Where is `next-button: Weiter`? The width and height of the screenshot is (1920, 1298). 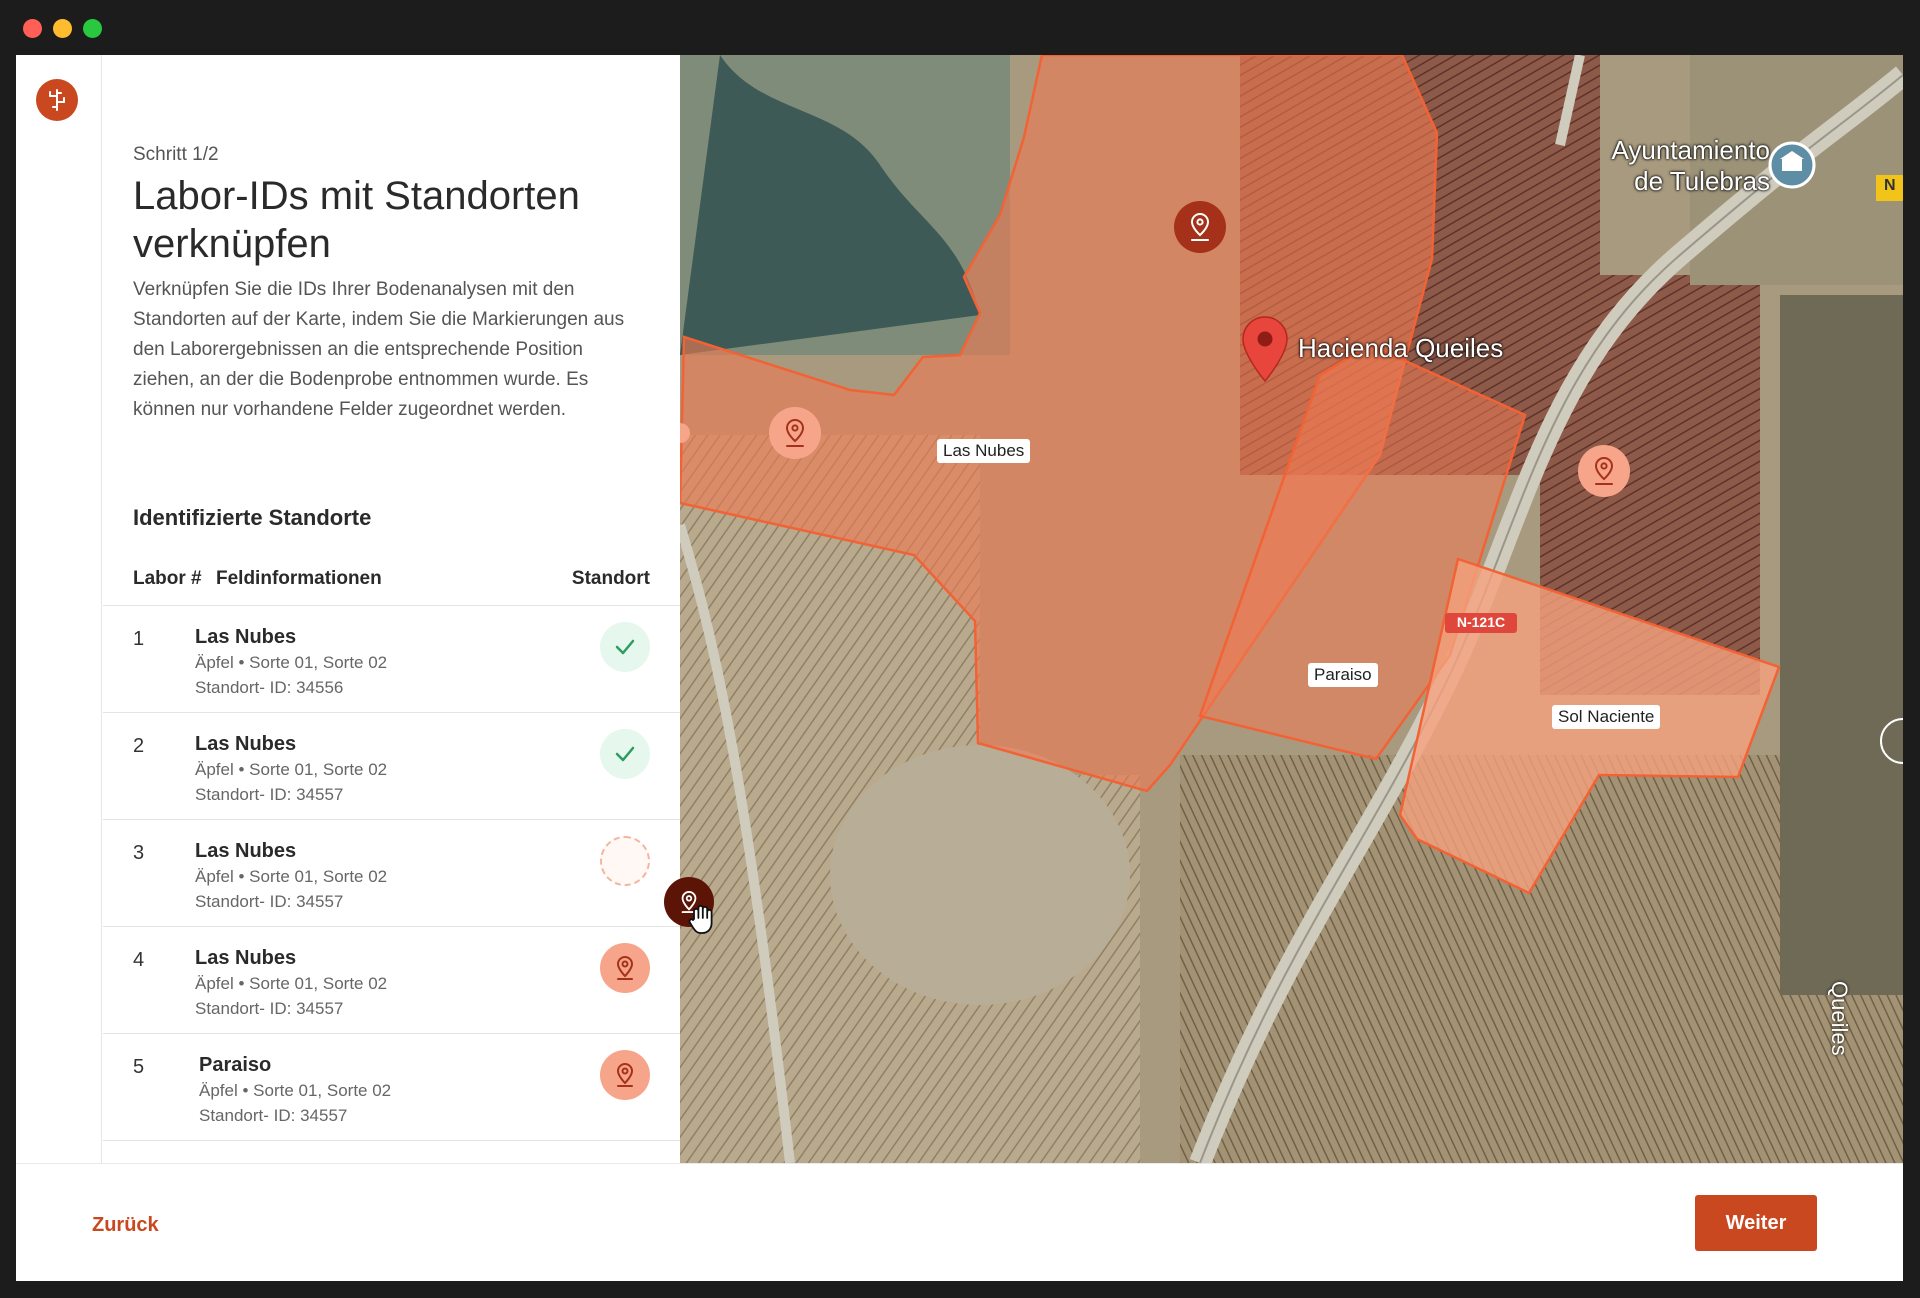
next-button: Weiter is located at coordinates (1756, 1223).